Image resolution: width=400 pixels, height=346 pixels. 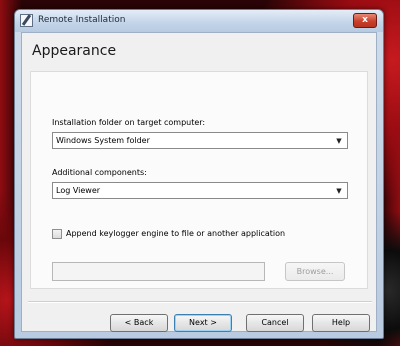 I want to click on next-button: Next >, so click(x=203, y=323).